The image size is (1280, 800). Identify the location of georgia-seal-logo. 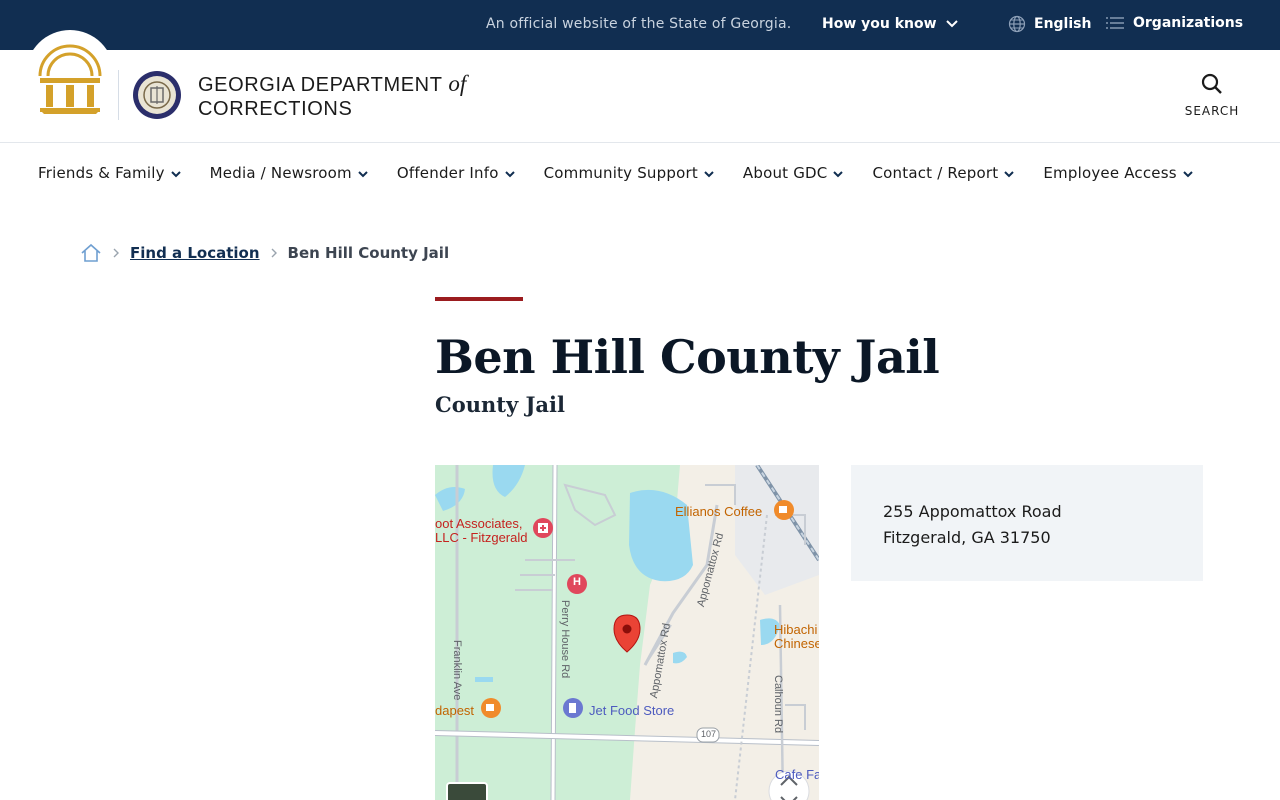
(70, 79).